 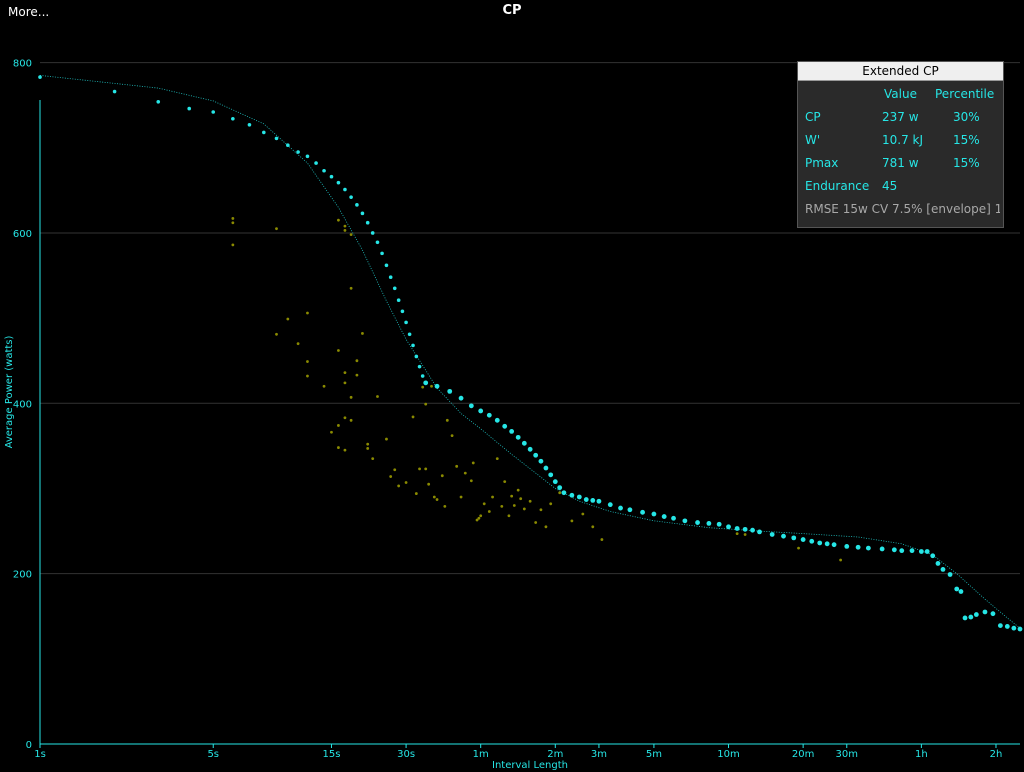 I want to click on panel-label: W', so click(x=813, y=140).